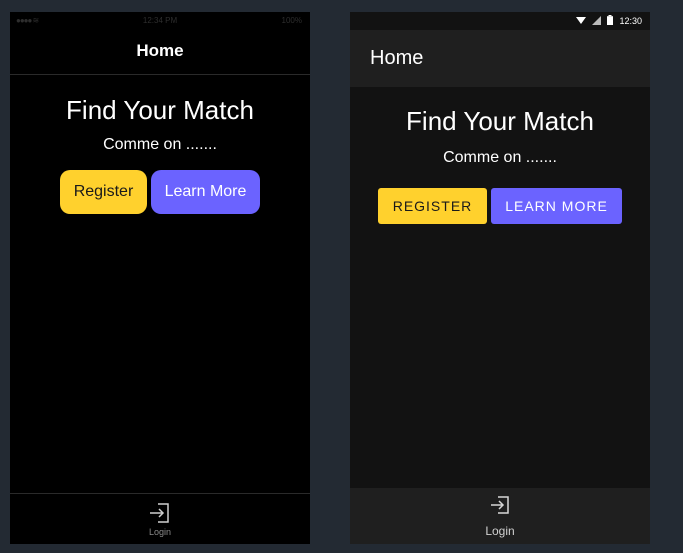 The image size is (683, 553). I want to click on battery-indicator: 100%, so click(291, 20).